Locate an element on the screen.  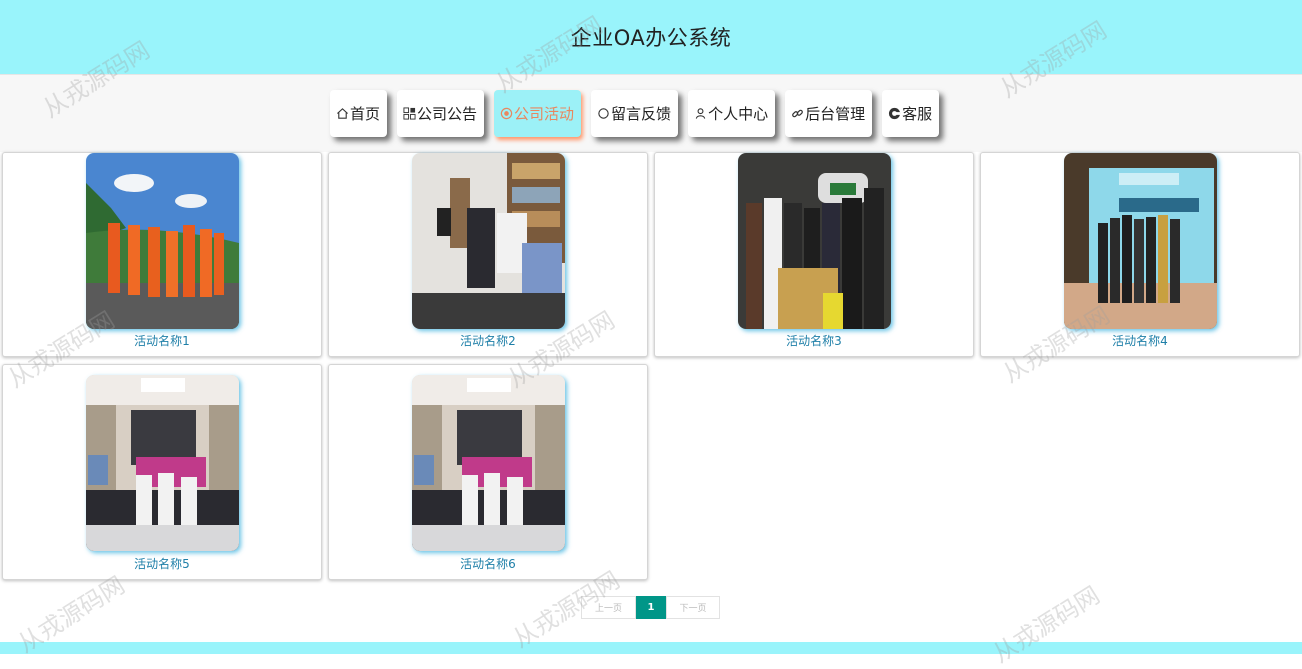
nav-item-label: 公司活动 is located at coordinates (544, 114).